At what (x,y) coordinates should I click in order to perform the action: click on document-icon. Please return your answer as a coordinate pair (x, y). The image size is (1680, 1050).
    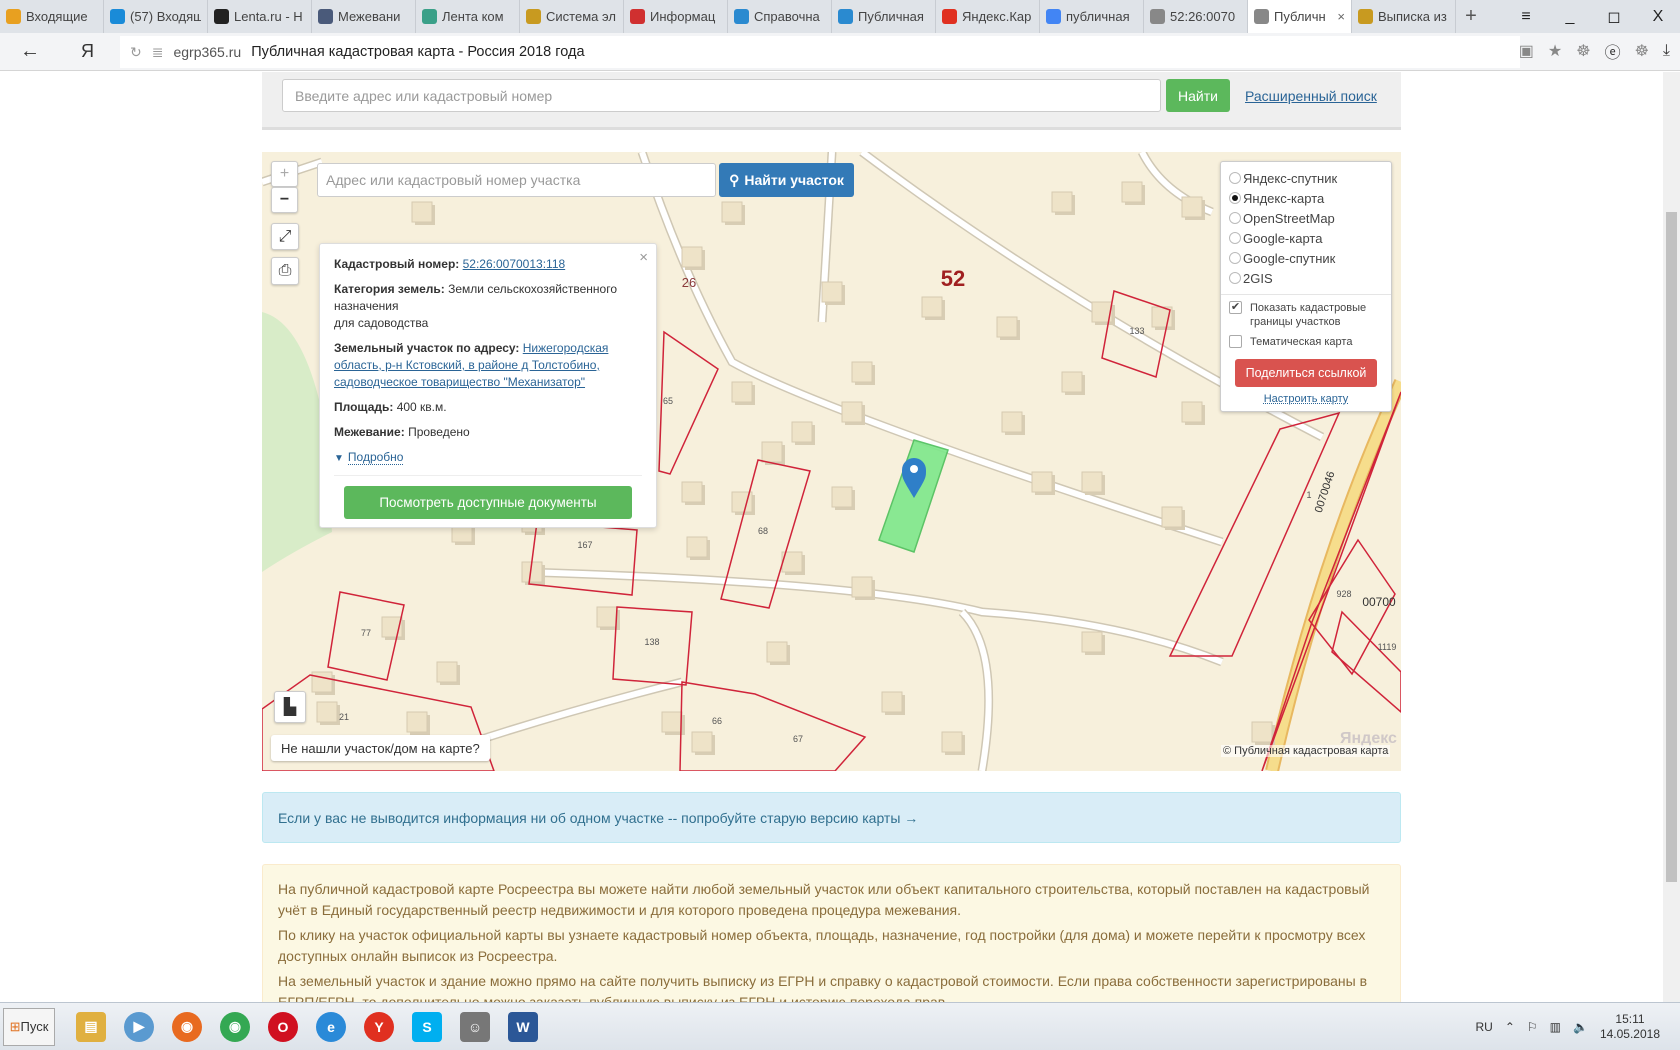
    Looking at the image, I should click on (1261, 16).